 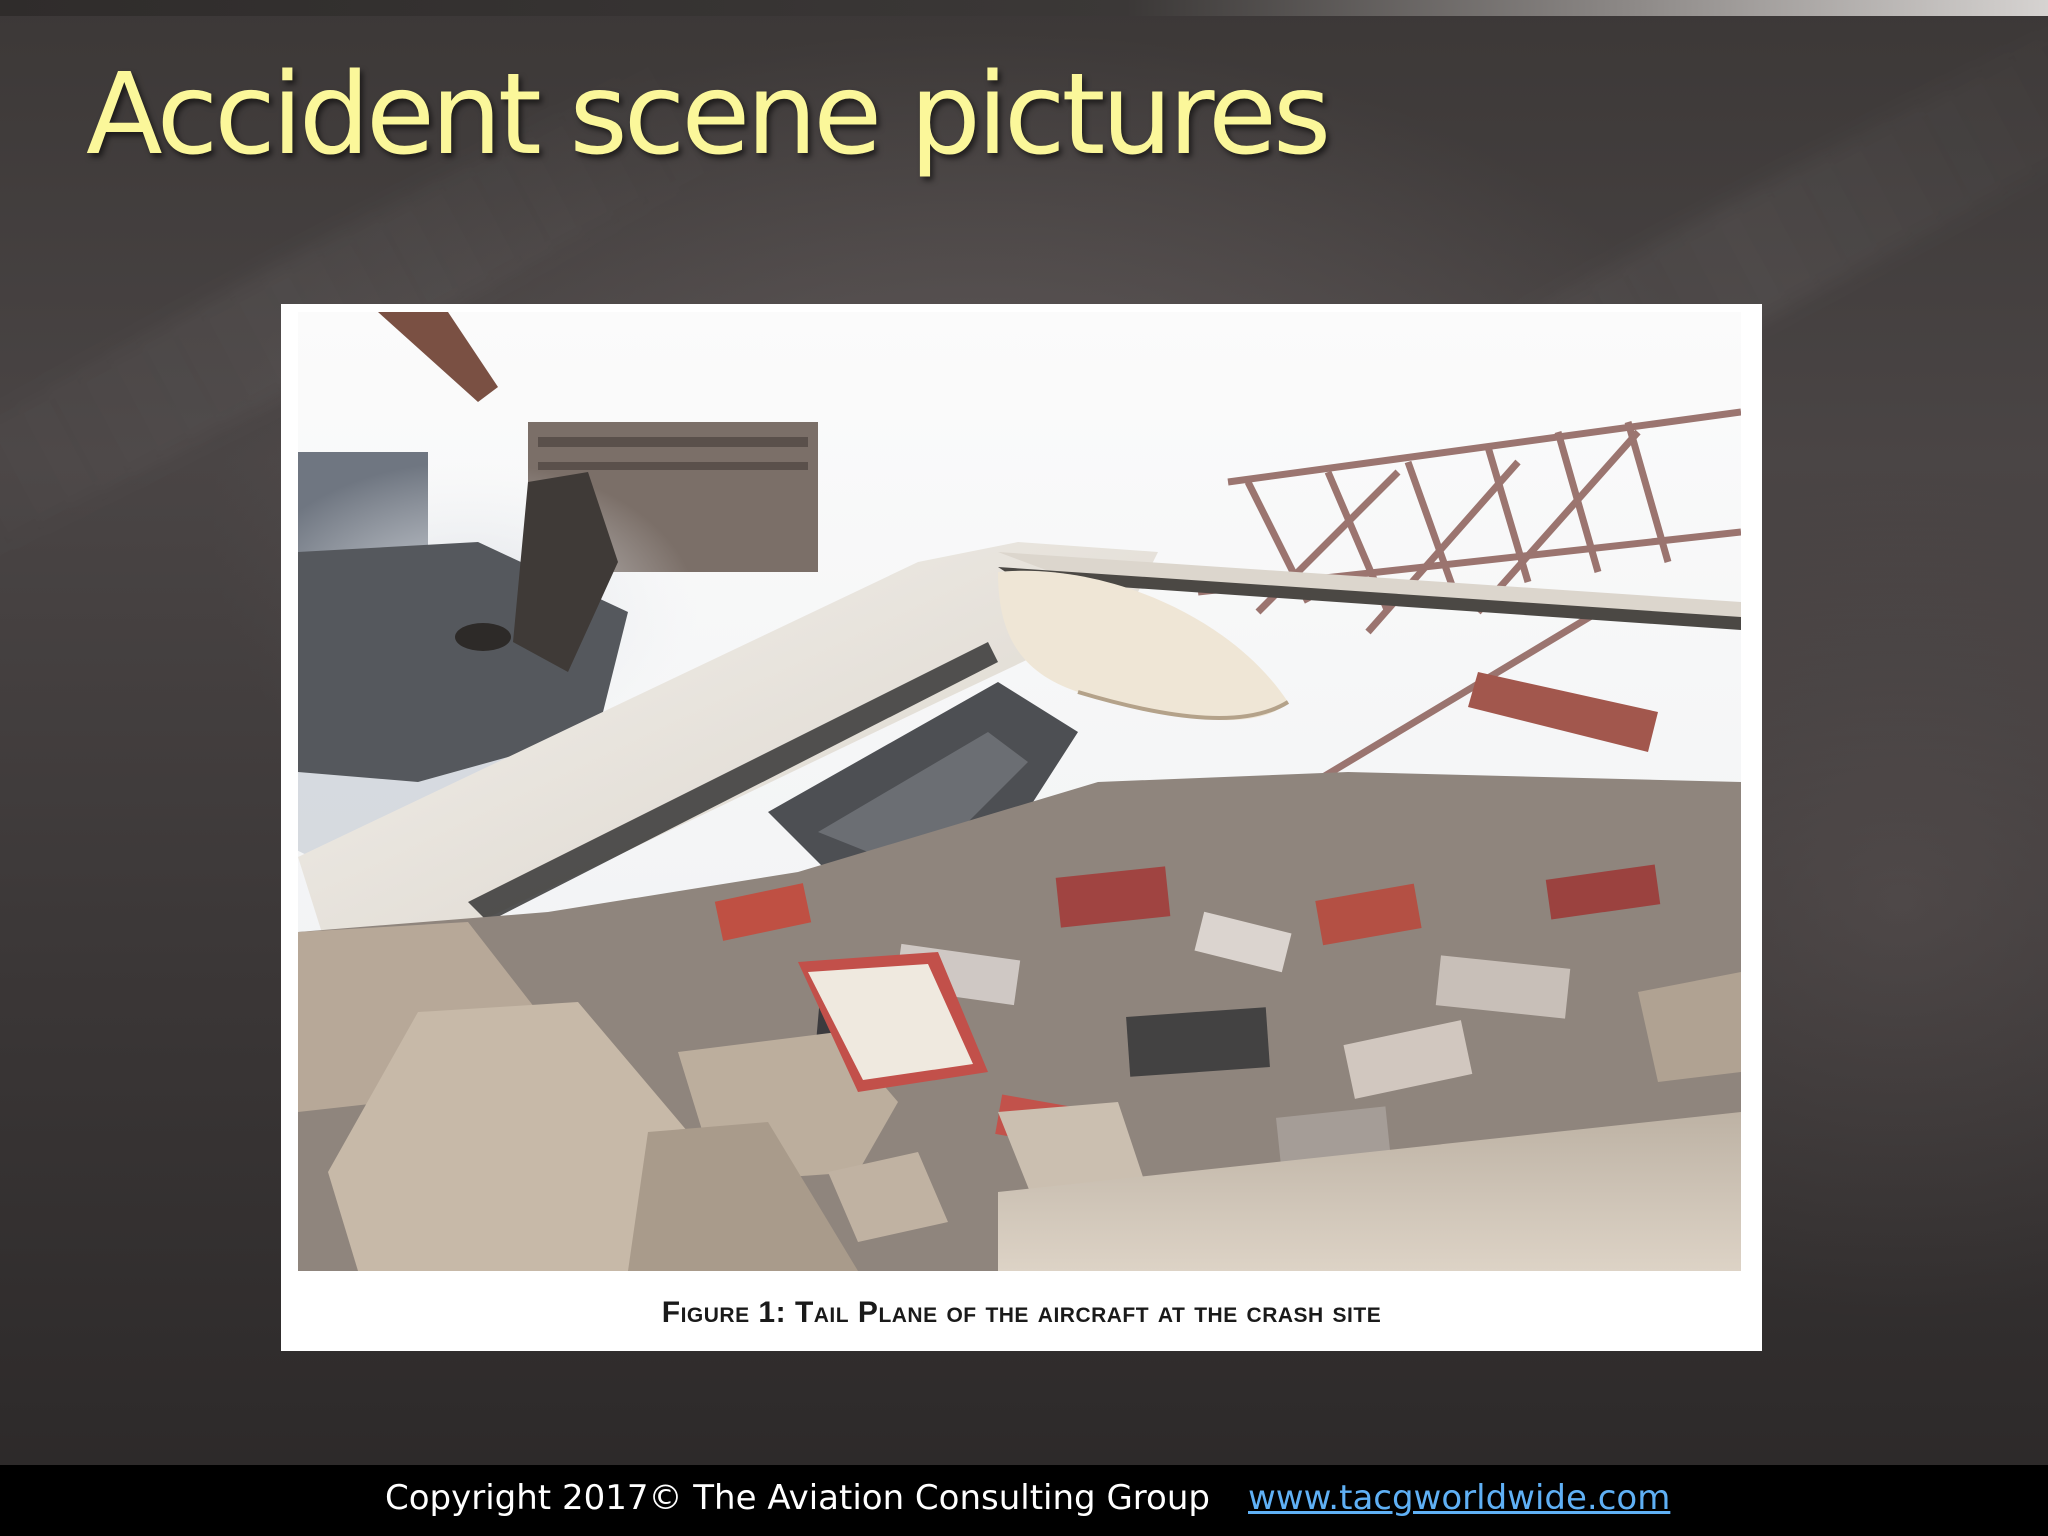 I want to click on slide-title: Accident scene pictures, so click(x=708, y=115).